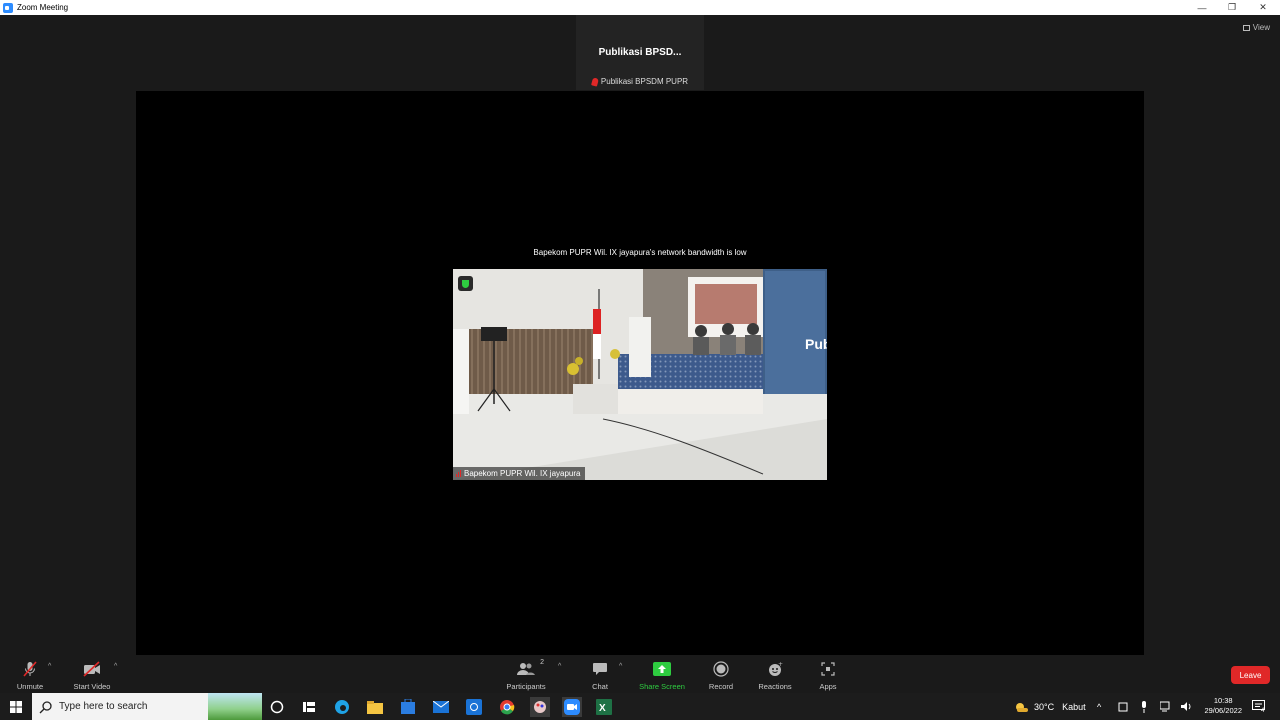 Image resolution: width=1280 pixels, height=720 pixels. I want to click on speaker-tile: Publikasi BPSD... Publikasi BPSDM PUPR, so click(640, 52).